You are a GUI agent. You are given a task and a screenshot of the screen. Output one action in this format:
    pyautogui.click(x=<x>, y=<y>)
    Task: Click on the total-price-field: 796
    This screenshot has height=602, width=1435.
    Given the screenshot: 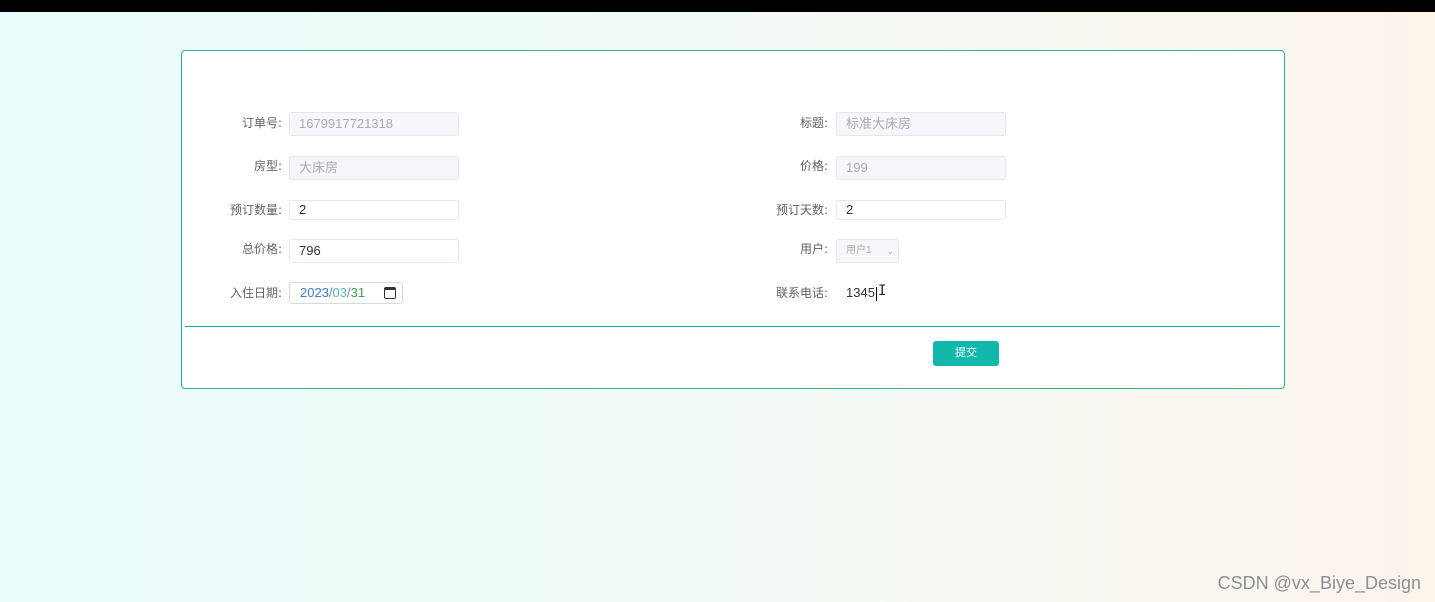 What is the action you would take?
    pyautogui.click(x=374, y=251)
    